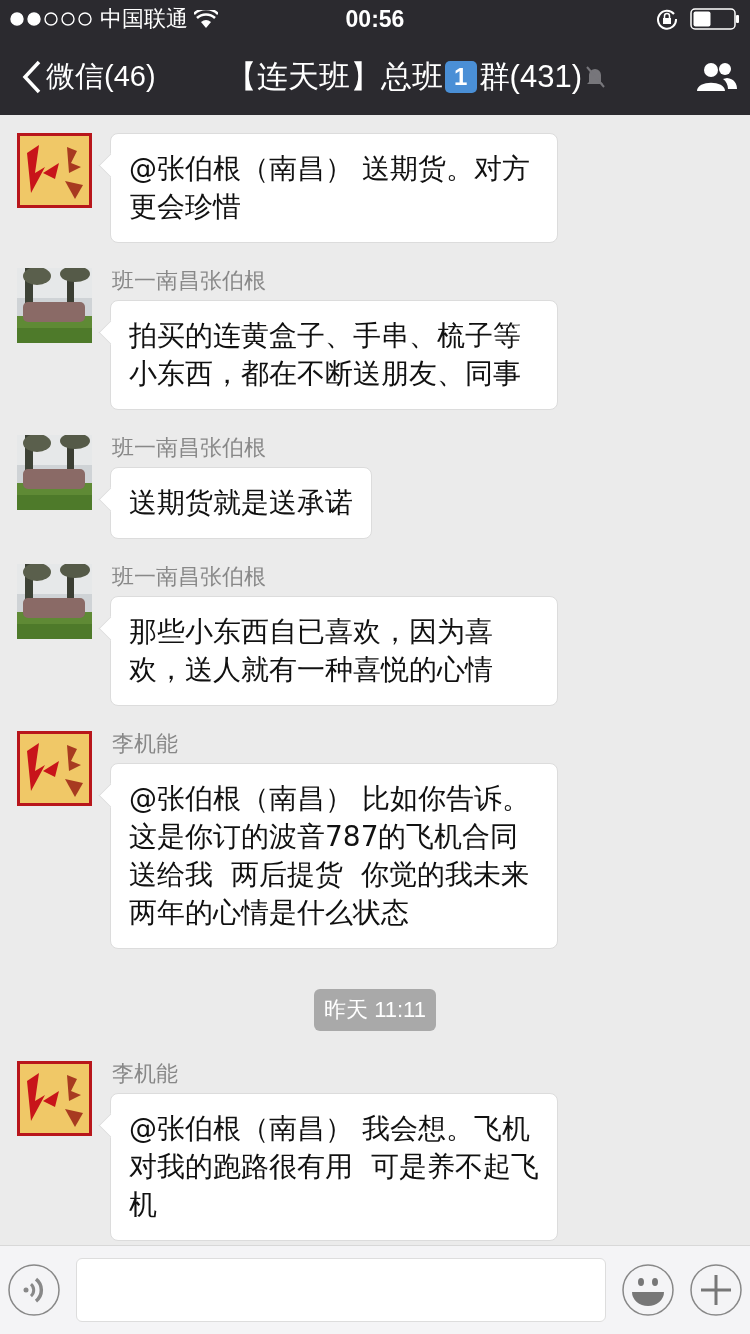 The height and width of the screenshot is (1334, 750). Describe the element at coordinates (334, 355) in the screenshot. I see `message-bubble: 拍买的连黄盒子、手串、梳子等小东西，都在不断送朋友、同事` at that location.